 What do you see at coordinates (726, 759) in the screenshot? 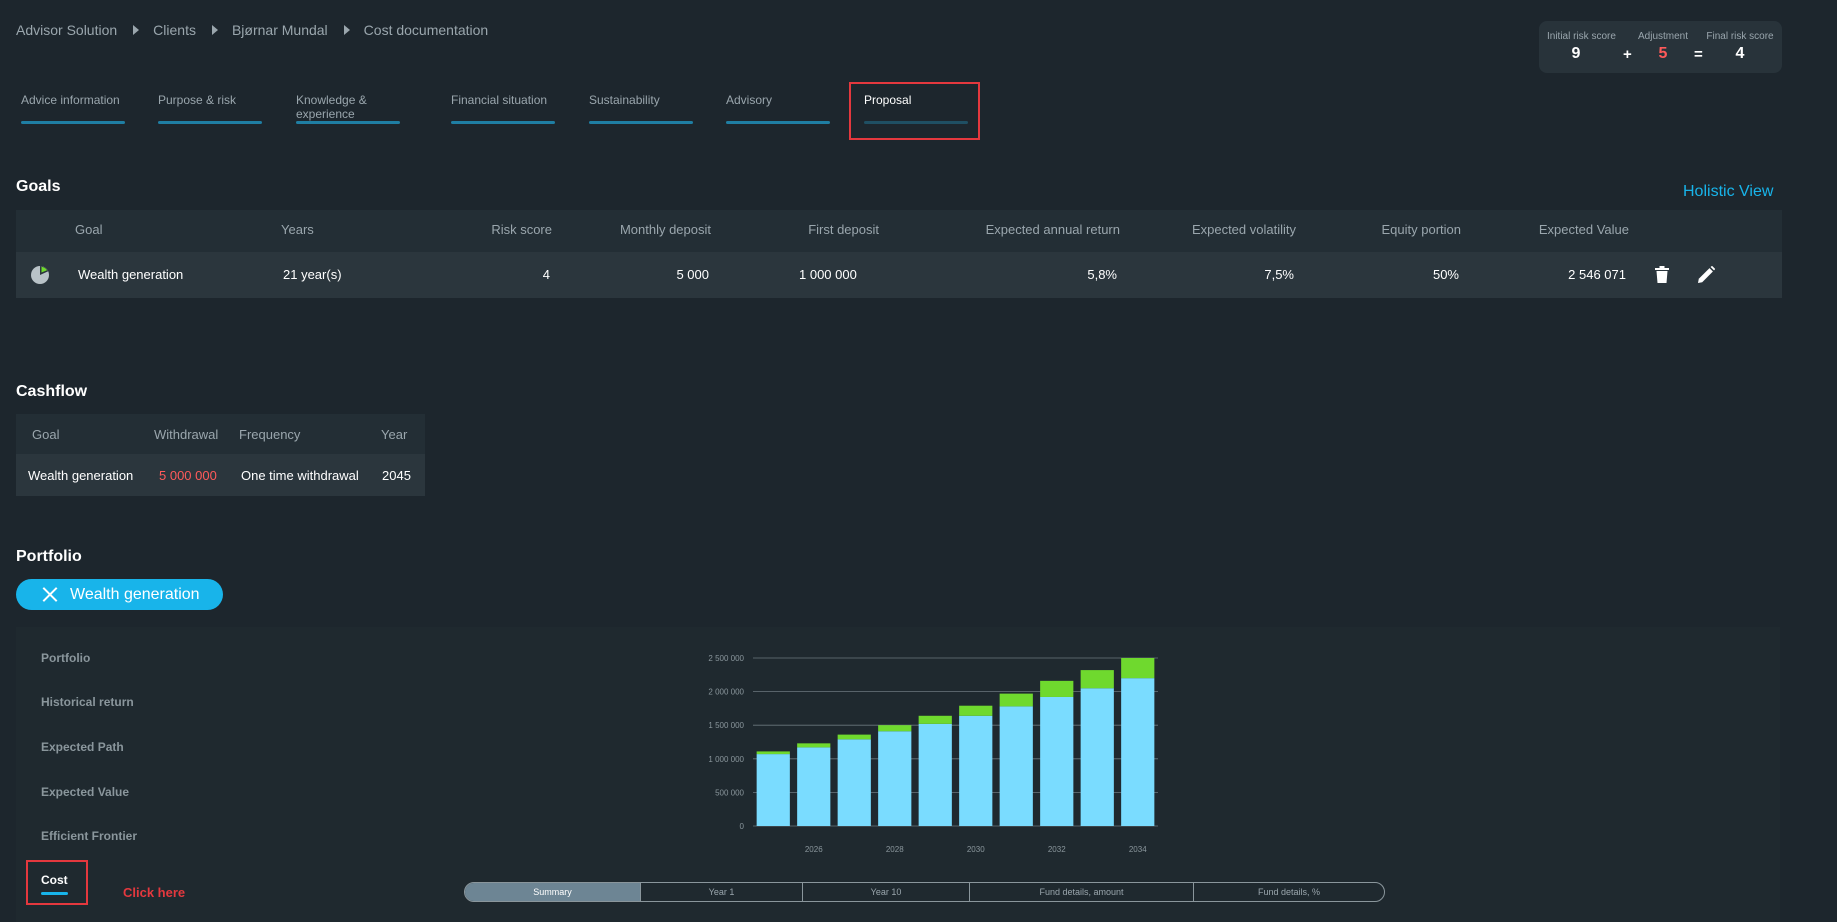
I see `y-tick-label: 1 000 000` at bounding box center [726, 759].